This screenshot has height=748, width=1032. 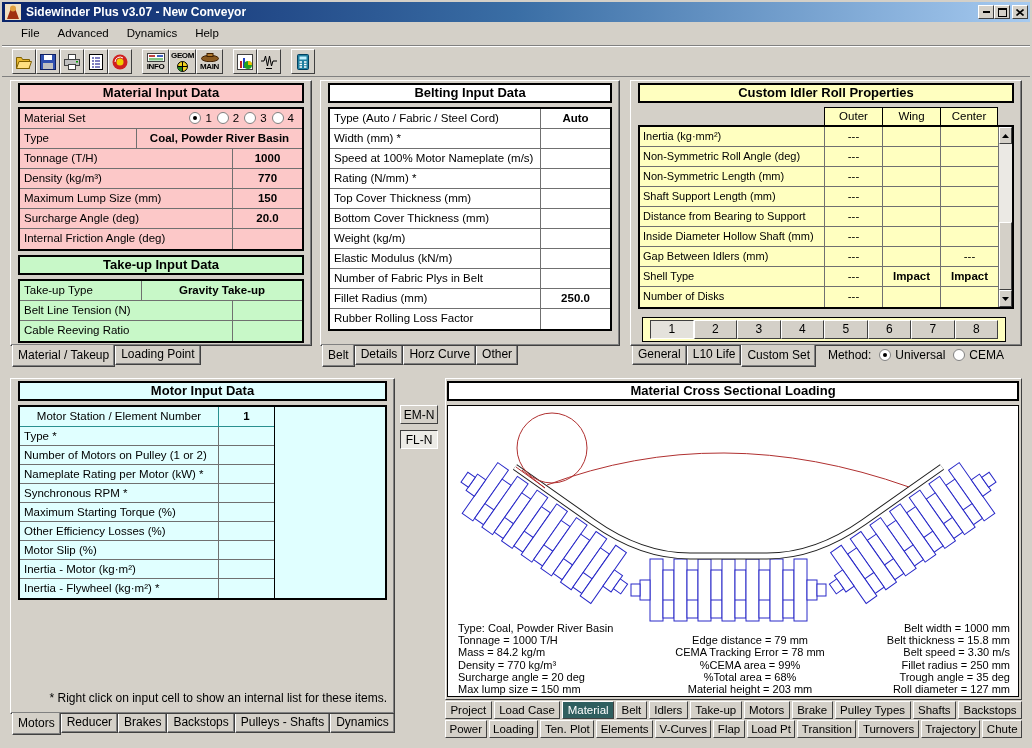 I want to click on radio-option: CEMA, so click(x=978, y=355).